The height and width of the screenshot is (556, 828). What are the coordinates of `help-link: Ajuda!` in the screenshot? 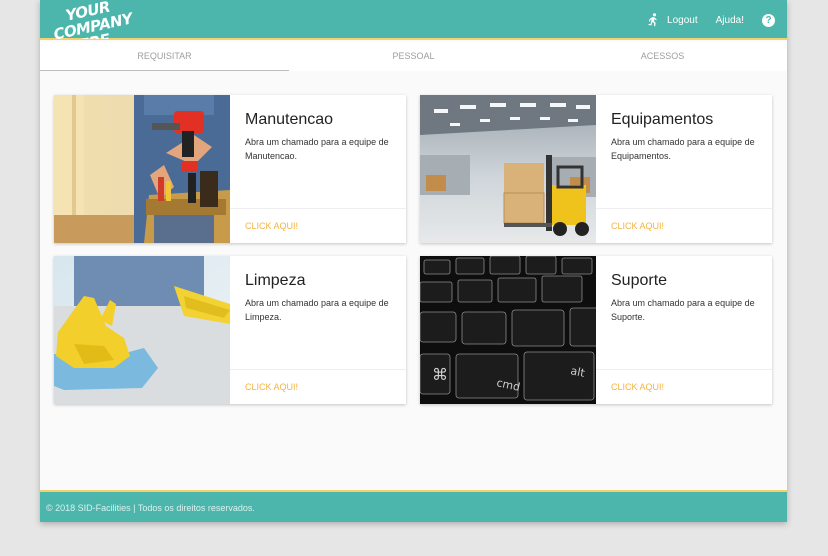 It's located at (730, 20).